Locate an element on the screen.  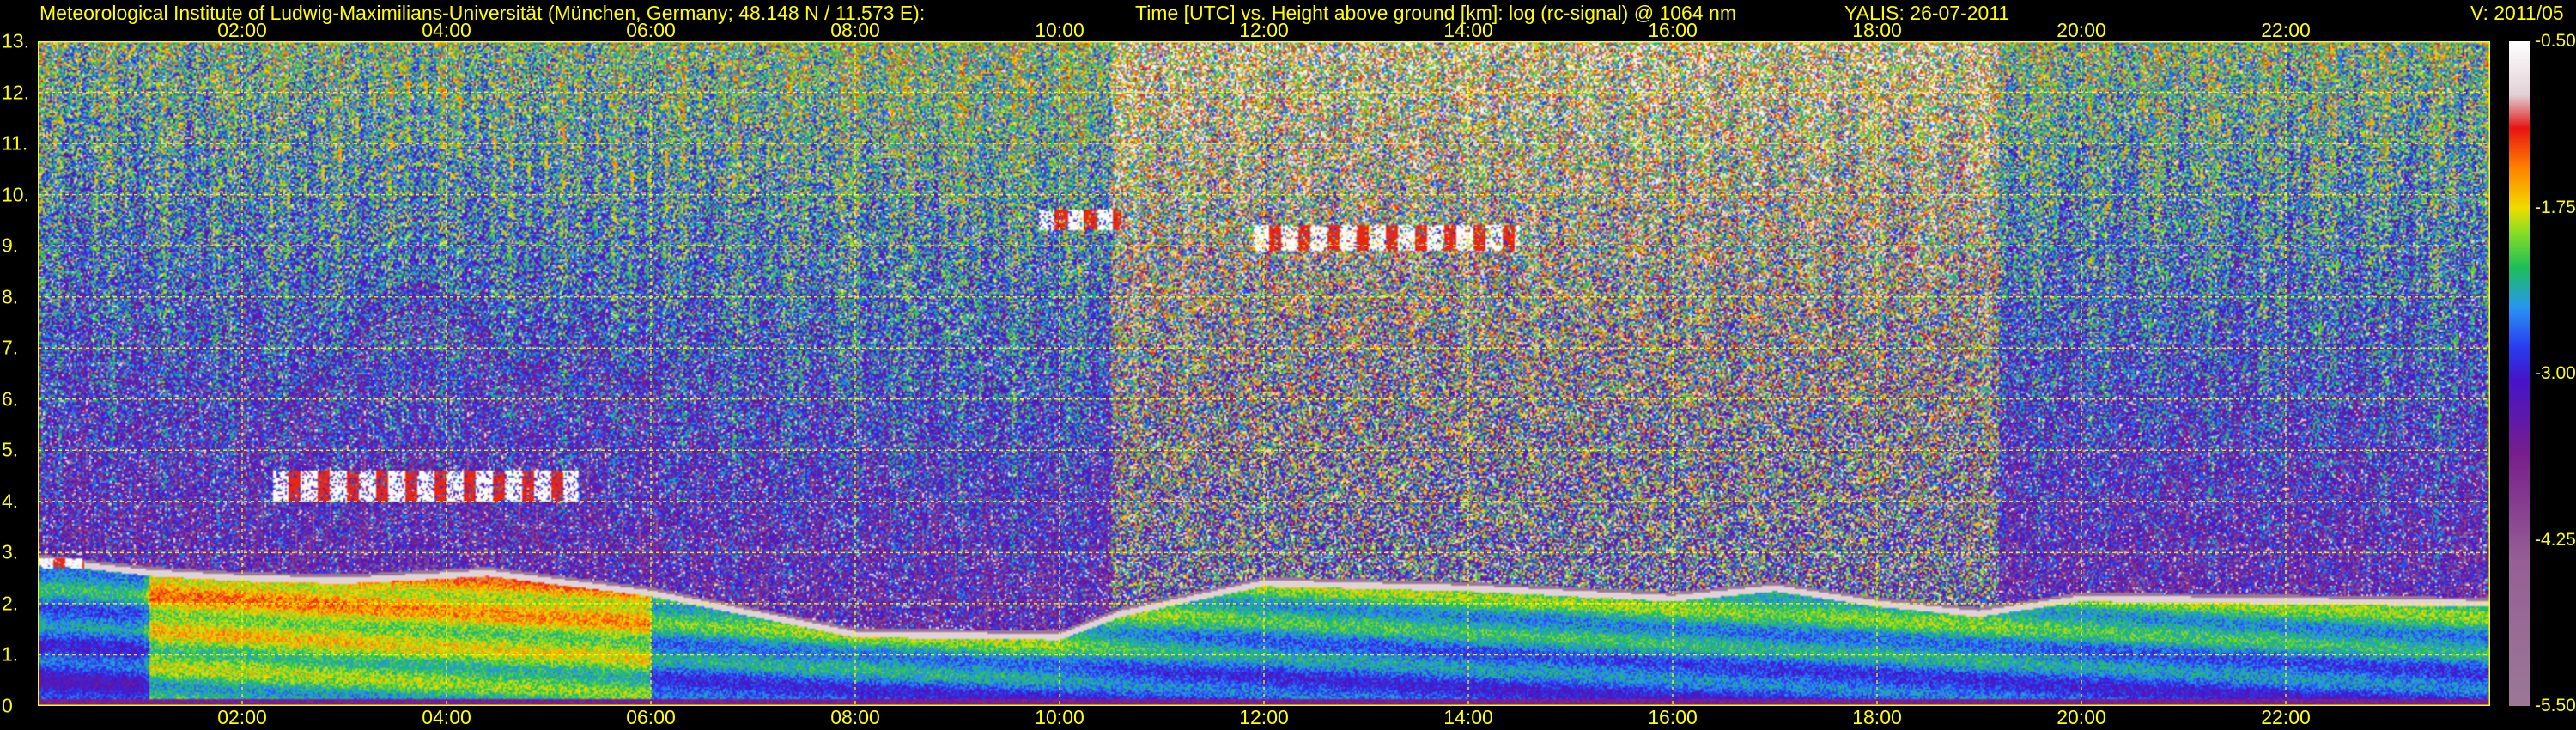
x-tick-label-top: 04:00 is located at coordinates (446, 30).